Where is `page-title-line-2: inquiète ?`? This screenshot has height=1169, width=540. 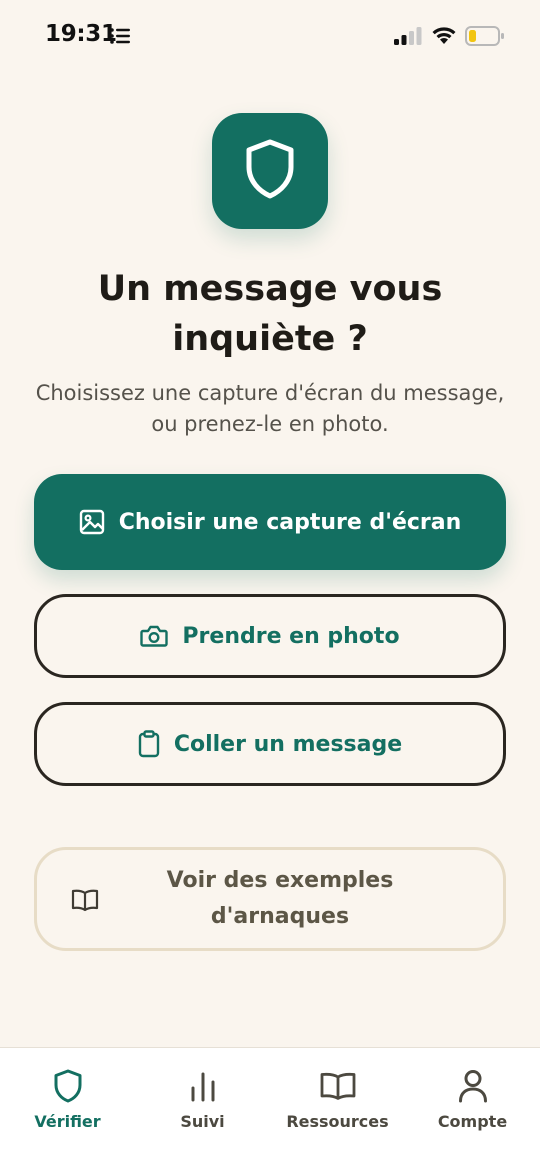 page-title-line-2: inquiète ? is located at coordinates (270, 339).